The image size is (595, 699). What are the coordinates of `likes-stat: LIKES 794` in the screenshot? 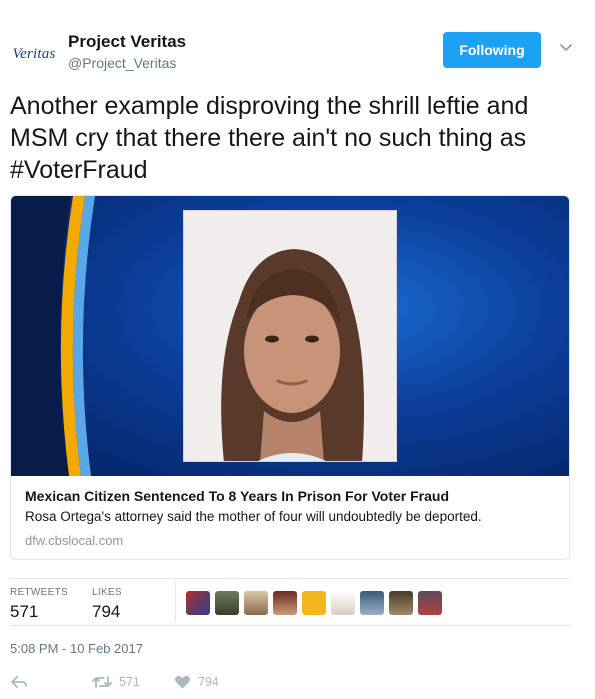 It's located at (107, 604).